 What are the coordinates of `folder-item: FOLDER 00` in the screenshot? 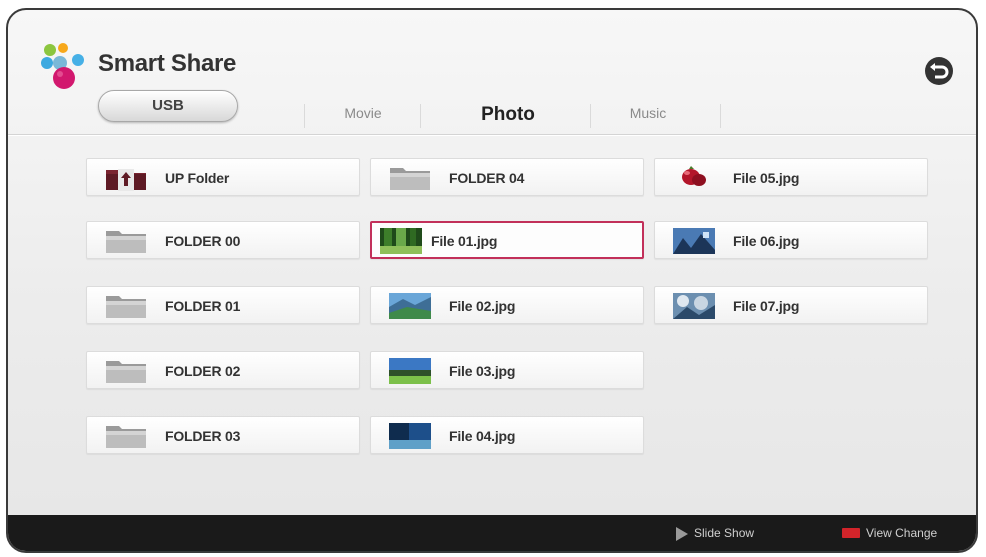 It's located at (223, 240).